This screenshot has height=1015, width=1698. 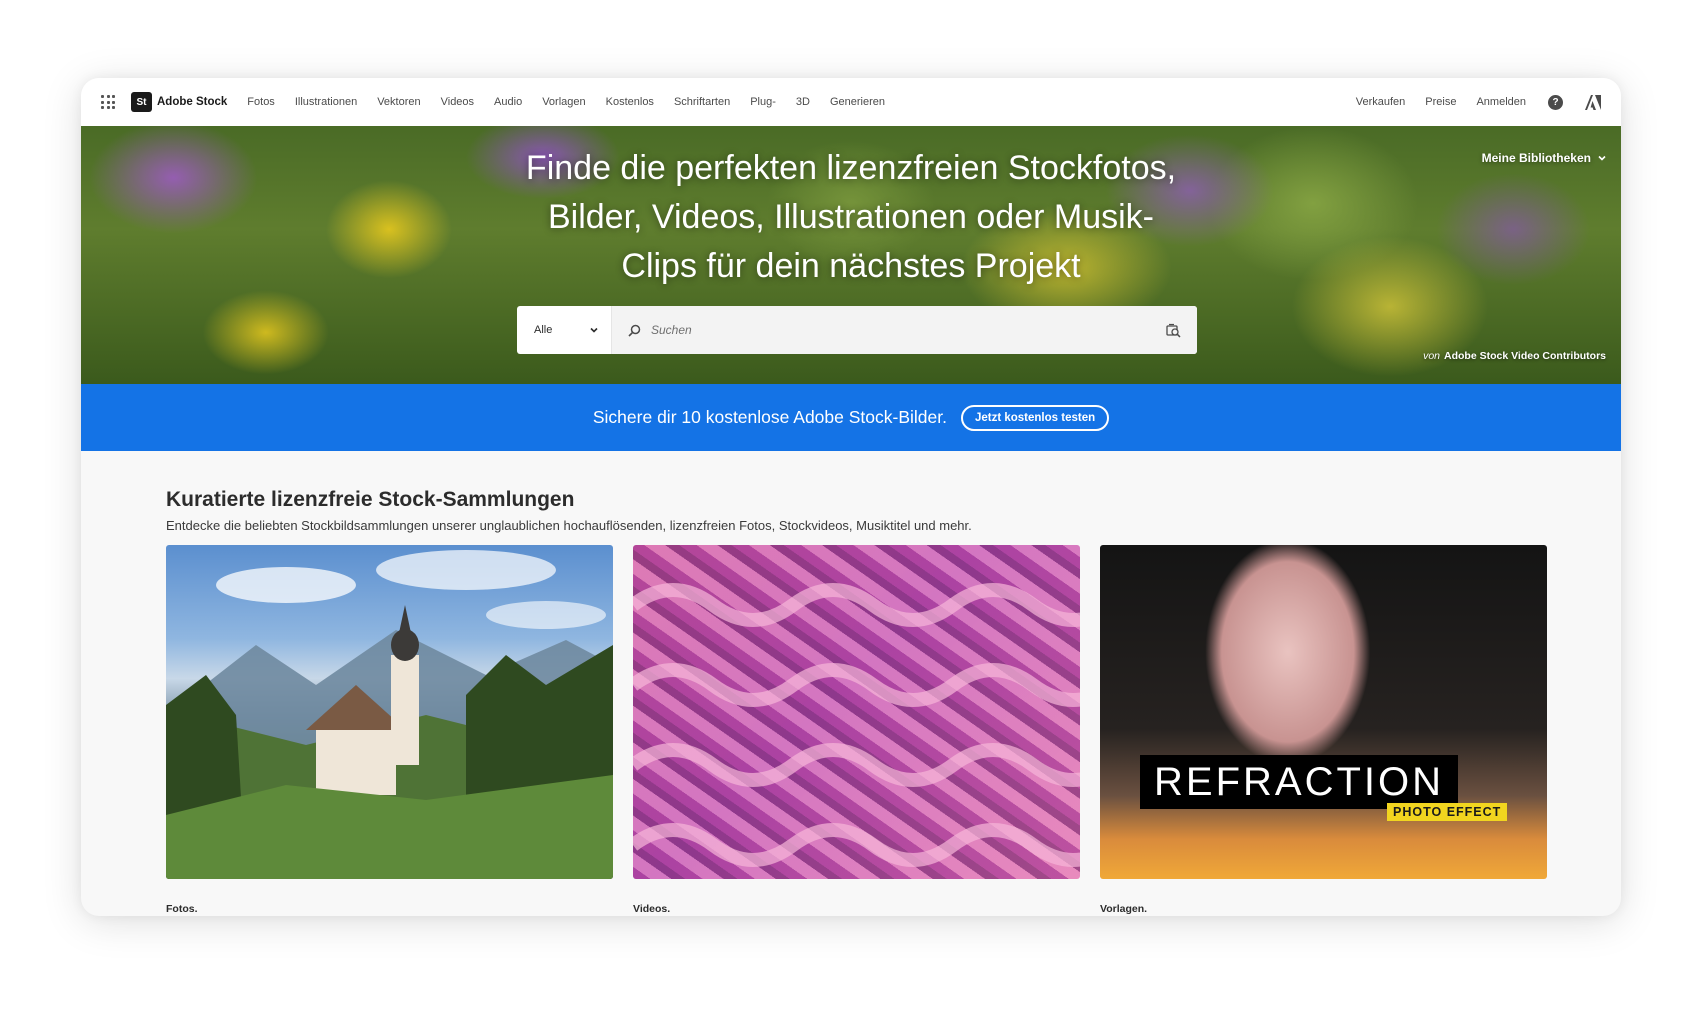 What do you see at coordinates (1555, 102) in the screenshot?
I see `help-icon: ?` at bounding box center [1555, 102].